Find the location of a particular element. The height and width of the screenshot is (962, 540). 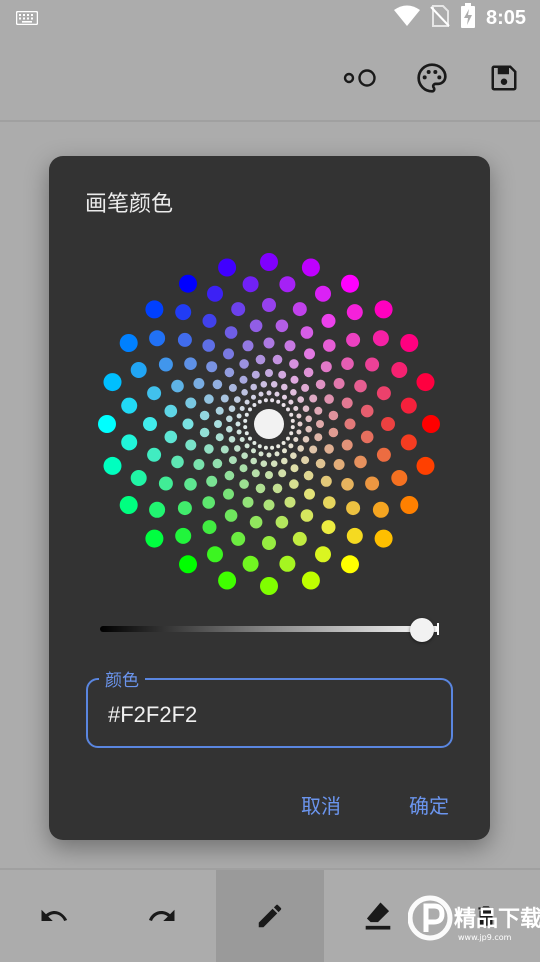

cancel-button: 取消 is located at coordinates (321, 804).